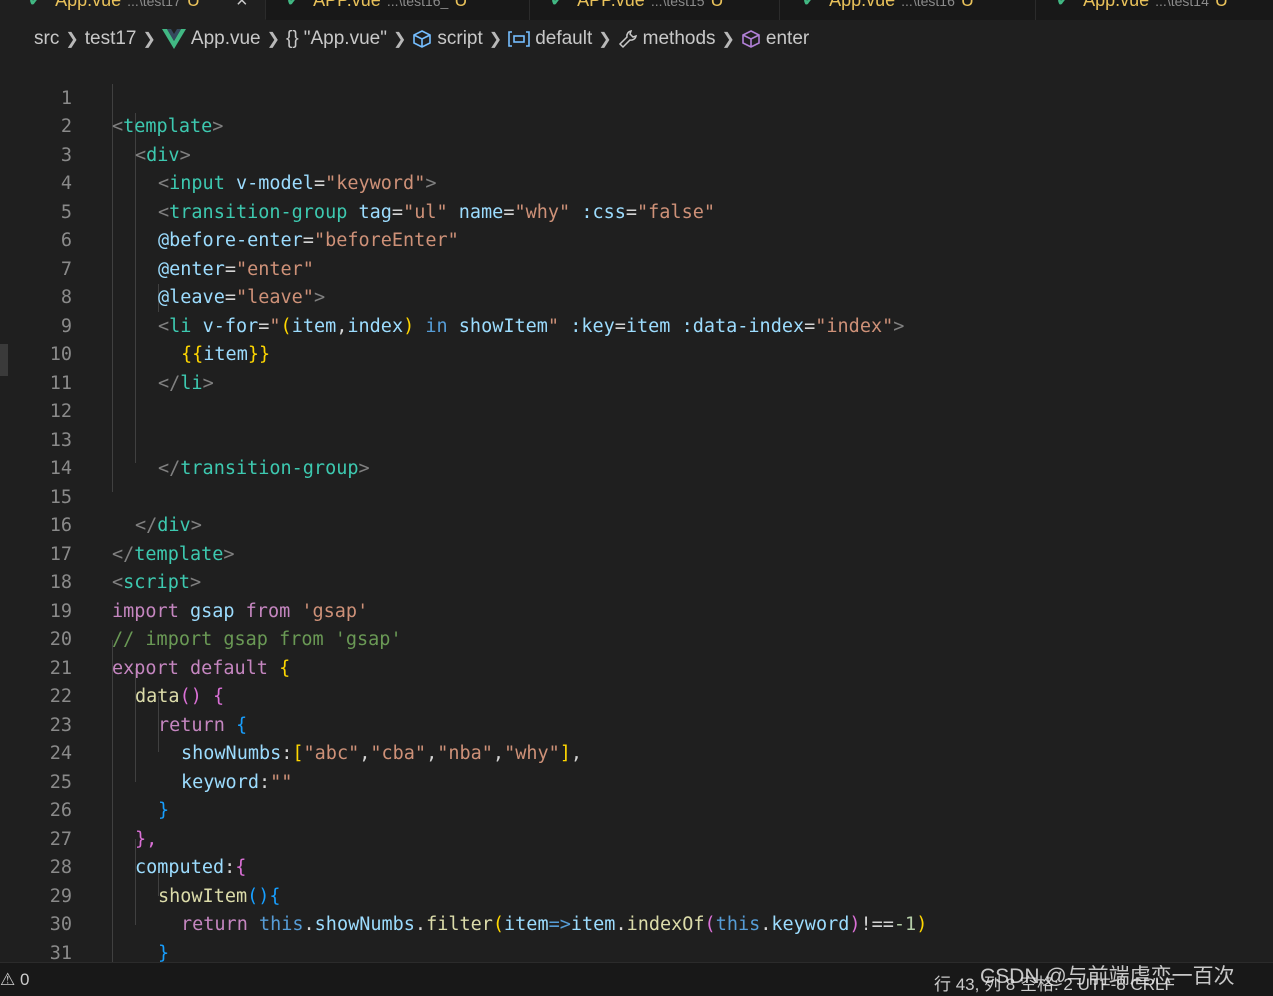 Image resolution: width=1273 pixels, height=996 pixels. I want to click on tab-app-vue-test14: ✔ App.vue ...\test14 U, so click(1154, 10).